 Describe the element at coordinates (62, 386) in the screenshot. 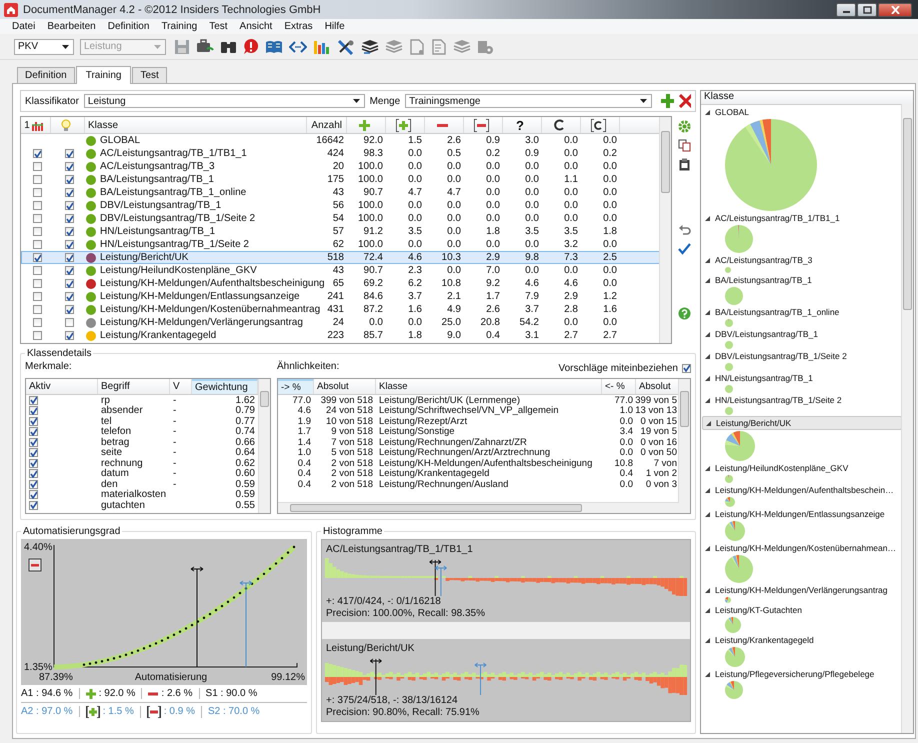

I see `column-header: Aktiv` at that location.